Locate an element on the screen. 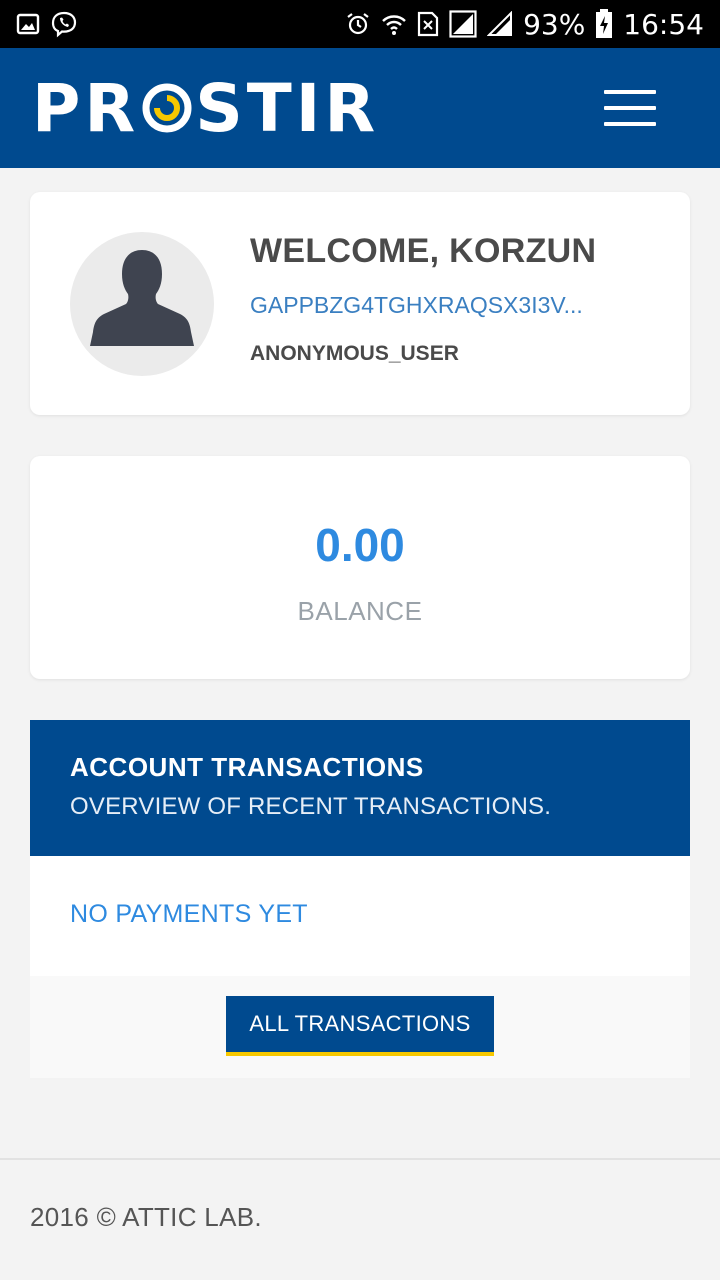 The height and width of the screenshot is (1280, 720). wifi-icon is located at coordinates (394, 24).